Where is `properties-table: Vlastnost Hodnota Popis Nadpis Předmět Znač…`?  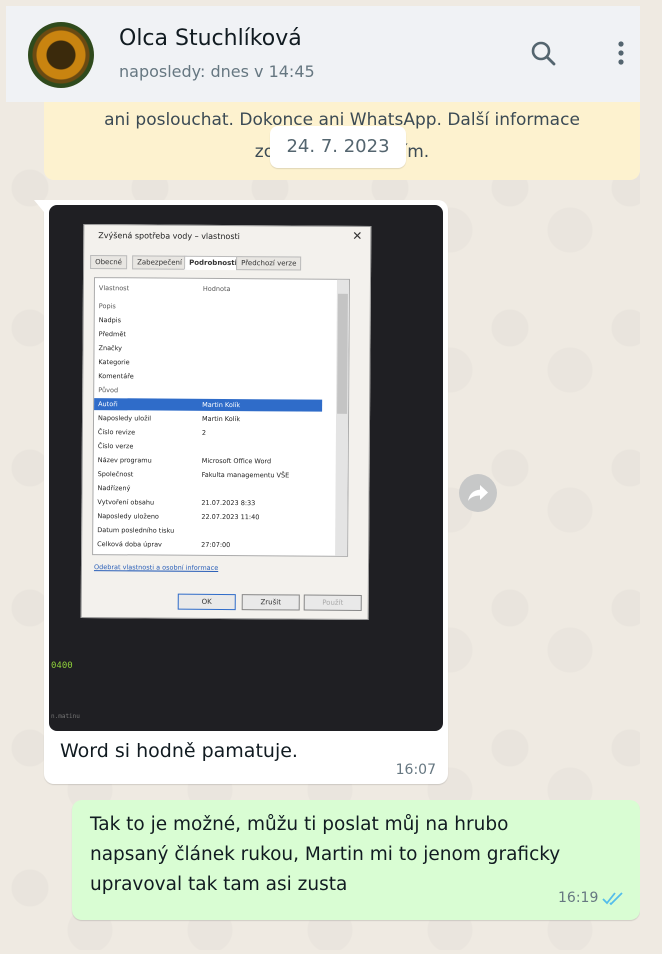
properties-table: Vlastnost Hodnota Popis Nadpis Předmět Znač… is located at coordinates (221, 417).